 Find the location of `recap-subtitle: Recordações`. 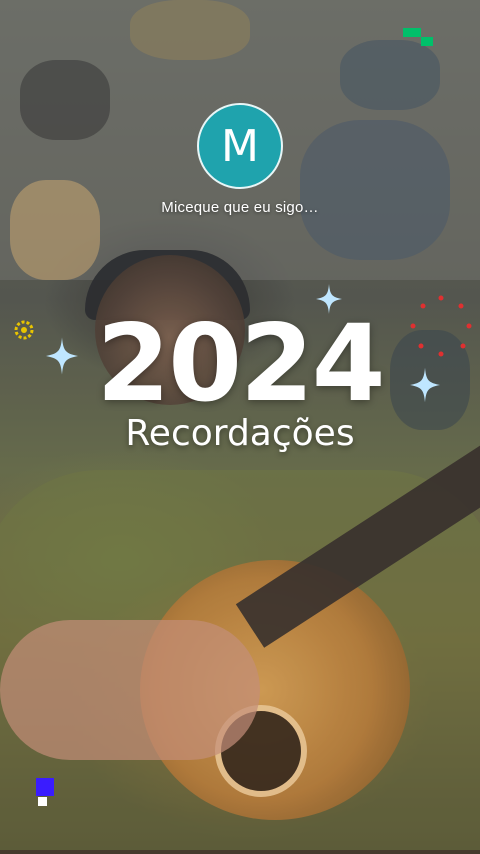

recap-subtitle: Recordações is located at coordinates (240, 433).